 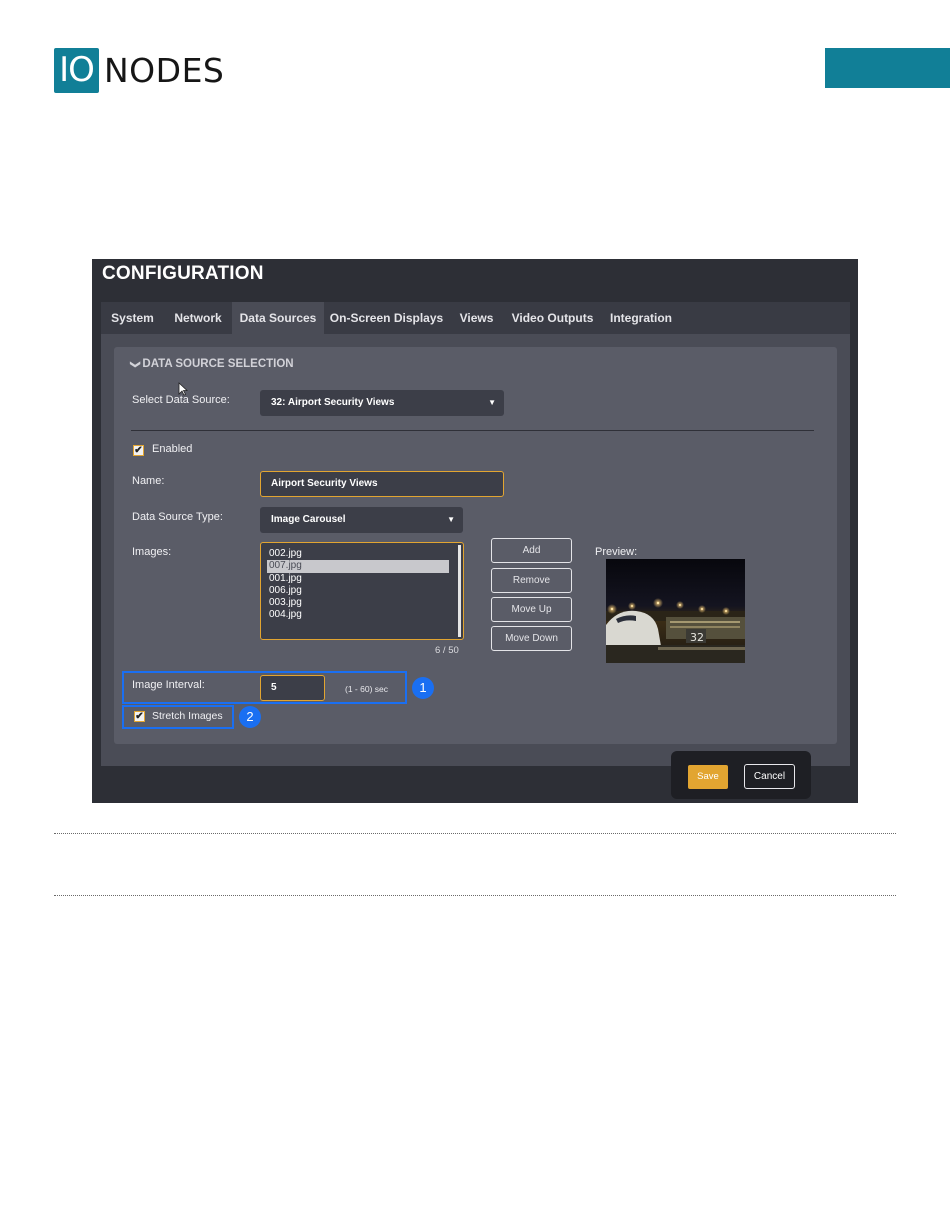 What do you see at coordinates (382, 484) in the screenshot?
I see `name-field: Airport Security Views` at bounding box center [382, 484].